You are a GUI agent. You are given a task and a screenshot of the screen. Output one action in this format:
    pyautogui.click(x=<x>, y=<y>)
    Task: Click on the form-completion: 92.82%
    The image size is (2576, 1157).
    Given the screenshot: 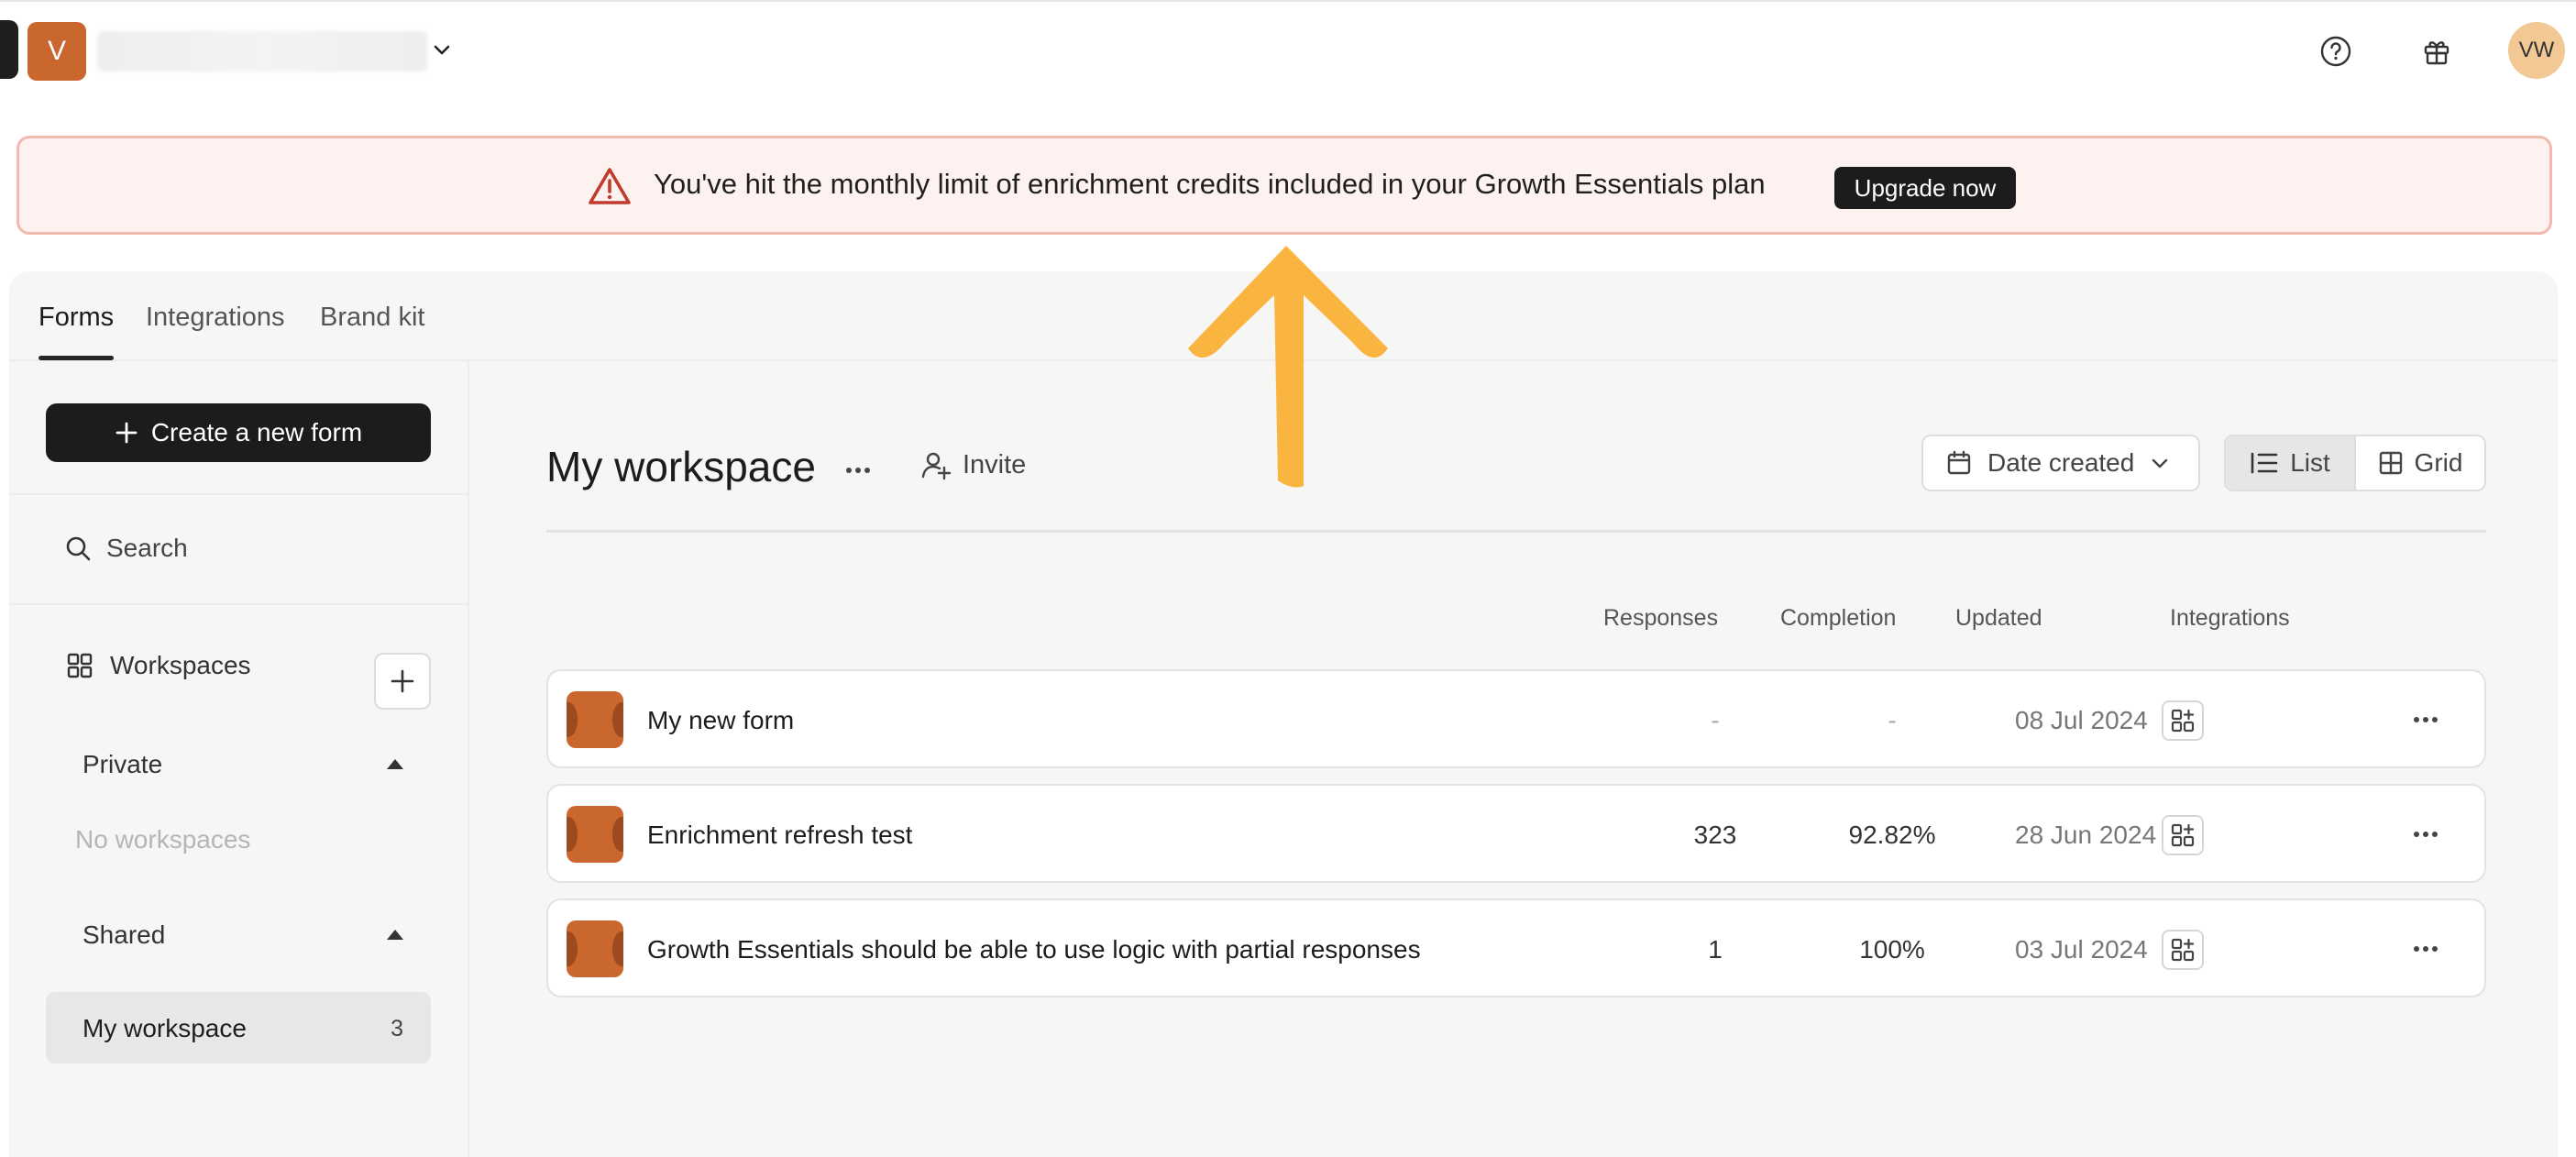 What is the action you would take?
    pyautogui.click(x=1892, y=835)
    